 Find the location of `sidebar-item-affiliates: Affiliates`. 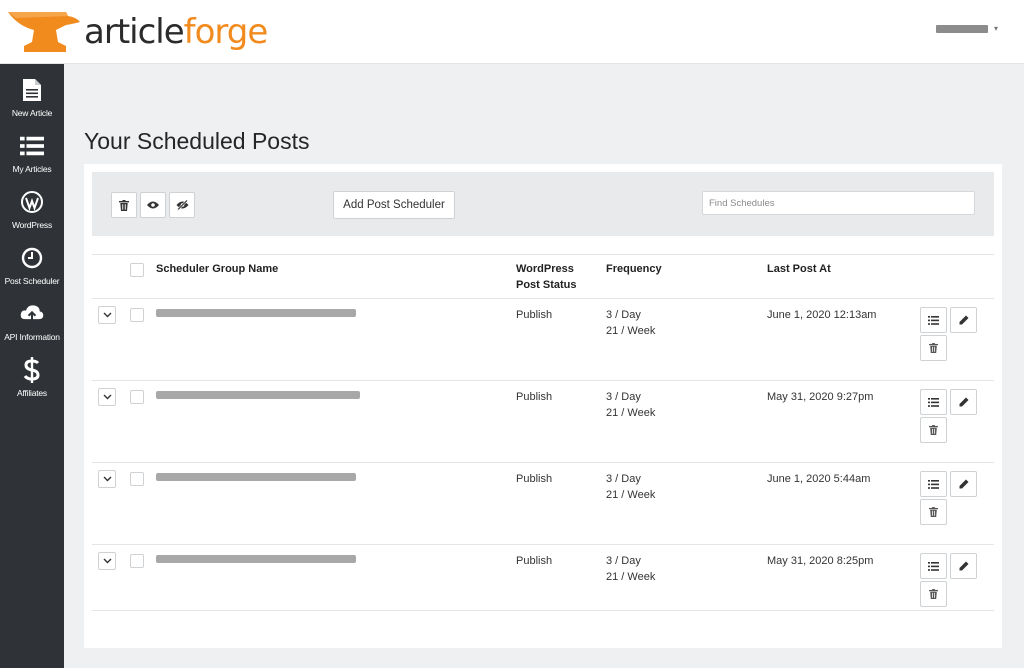

sidebar-item-affiliates: Affiliates is located at coordinates (32, 378).